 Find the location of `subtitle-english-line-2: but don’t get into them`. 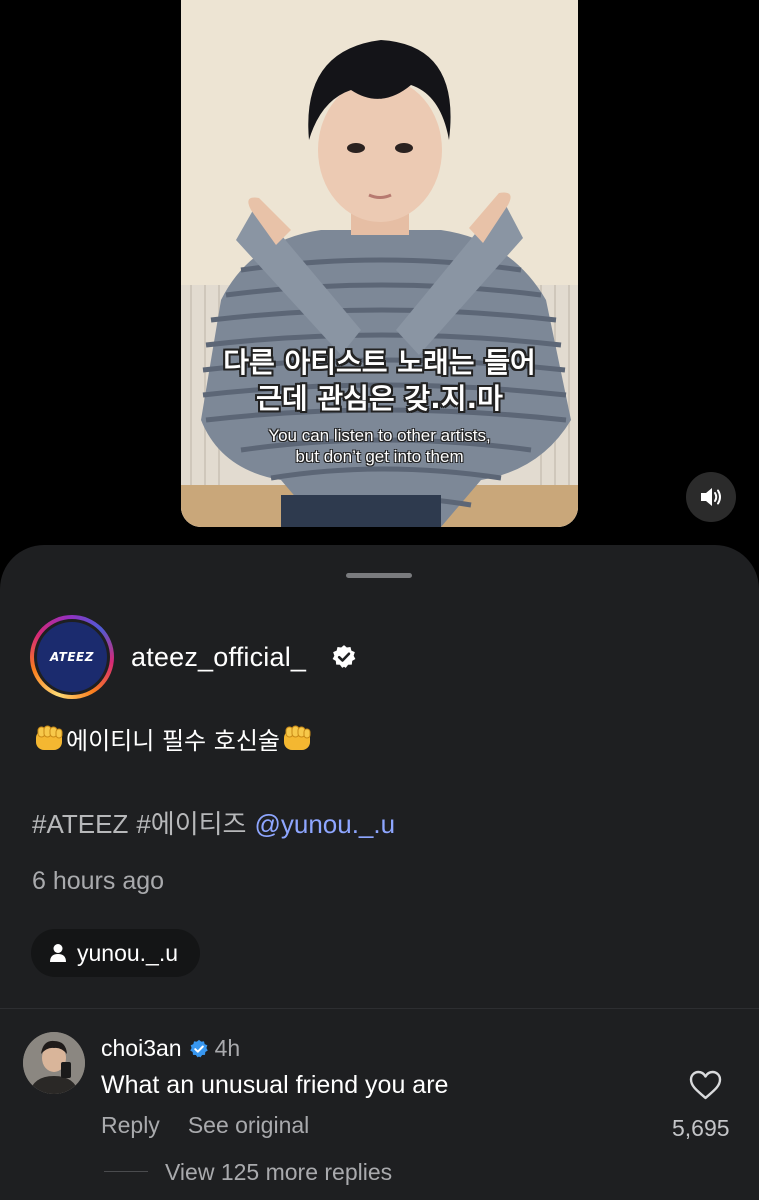

subtitle-english-line-2: but don’t get into them is located at coordinates (379, 456).